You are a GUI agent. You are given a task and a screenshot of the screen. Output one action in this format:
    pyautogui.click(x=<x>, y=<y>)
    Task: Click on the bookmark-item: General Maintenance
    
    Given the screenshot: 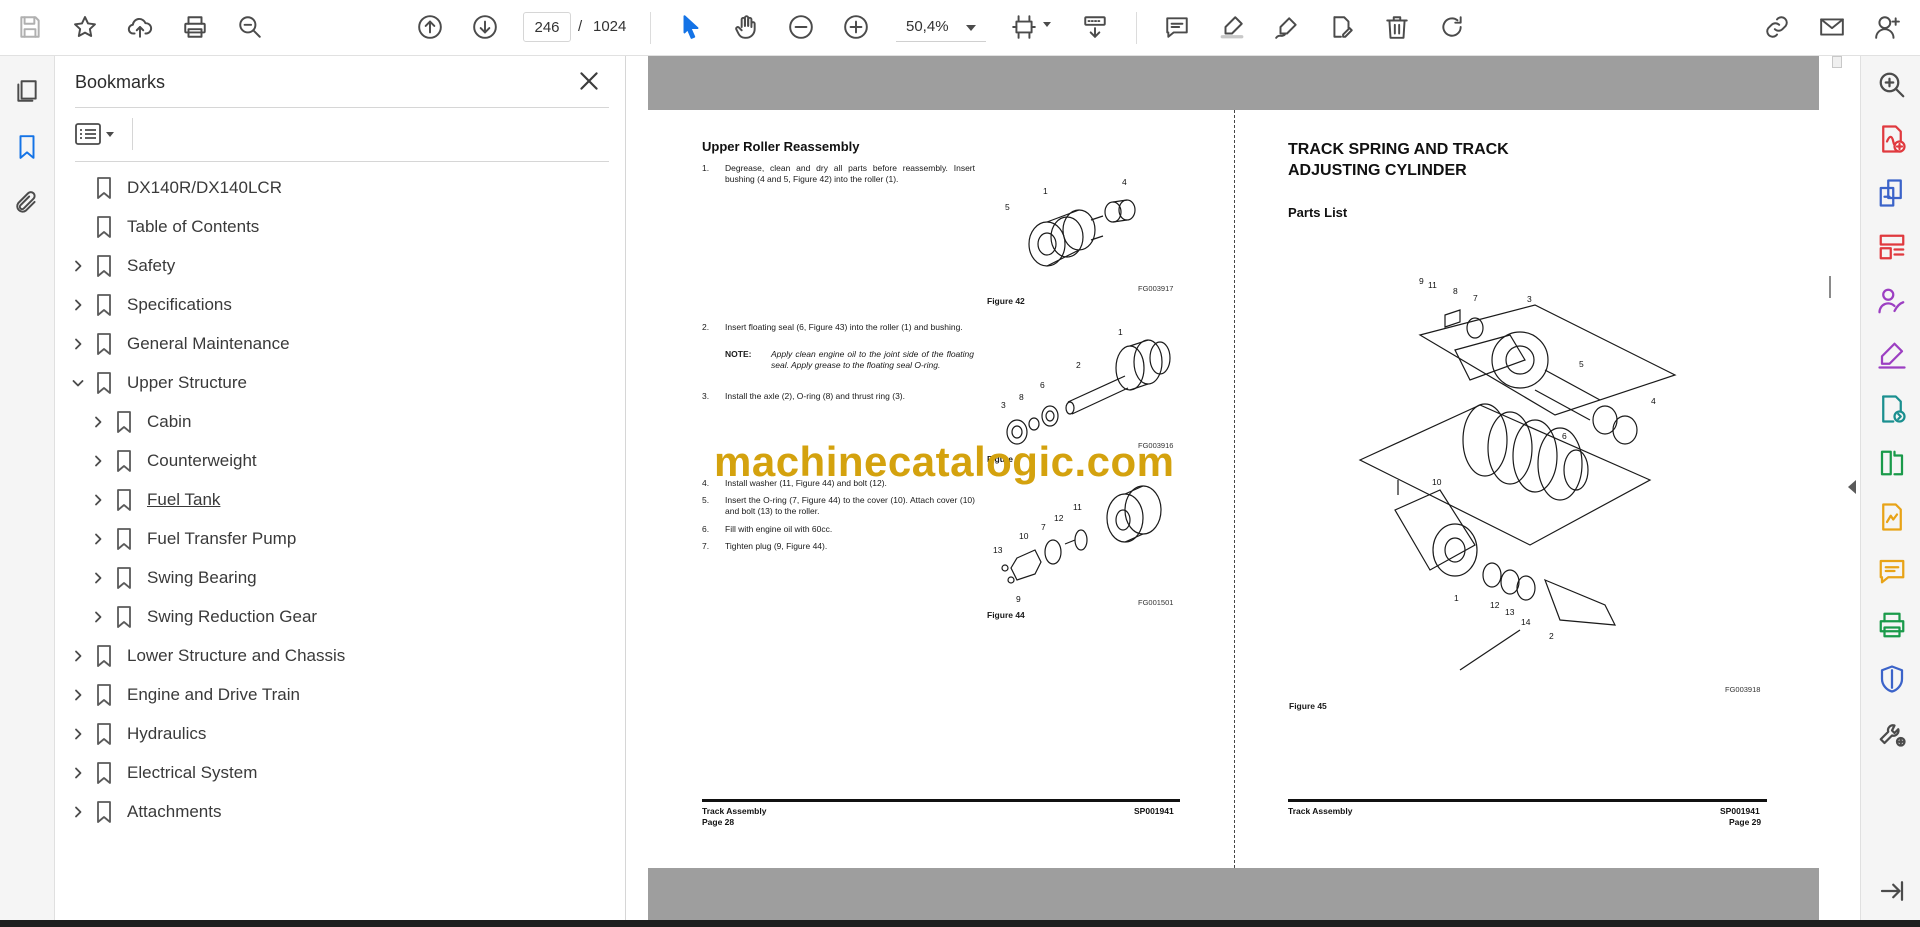 What is the action you would take?
    pyautogui.click(x=341, y=343)
    